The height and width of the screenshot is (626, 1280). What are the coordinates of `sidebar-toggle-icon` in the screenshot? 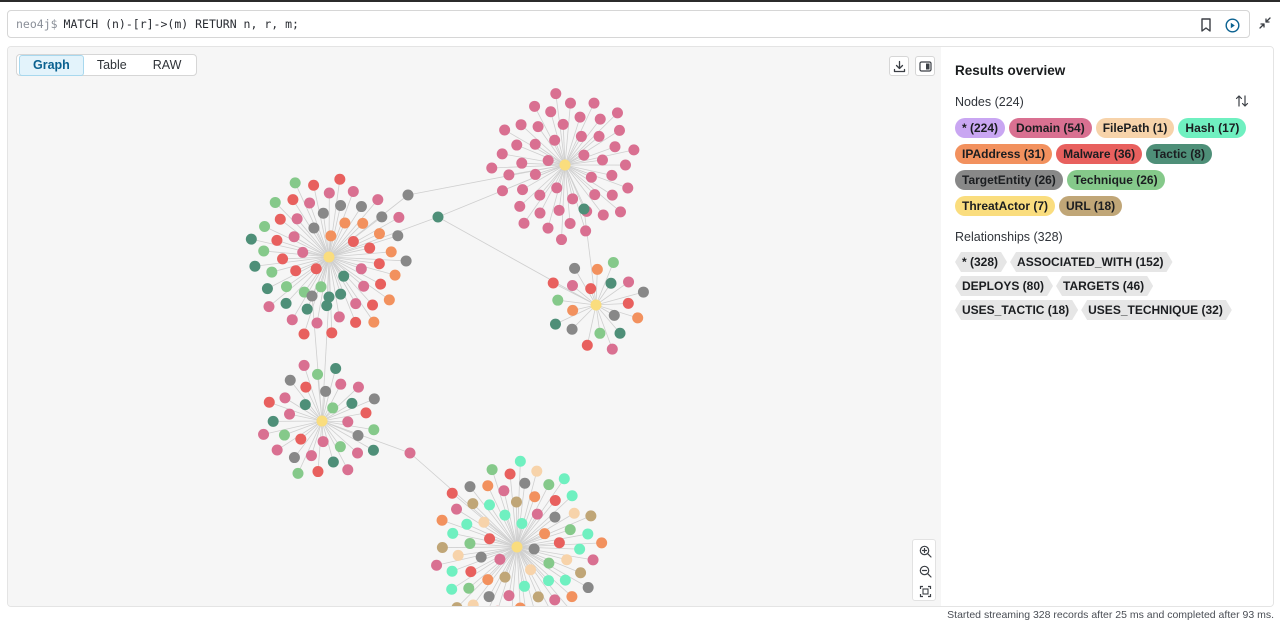 It's located at (925, 66).